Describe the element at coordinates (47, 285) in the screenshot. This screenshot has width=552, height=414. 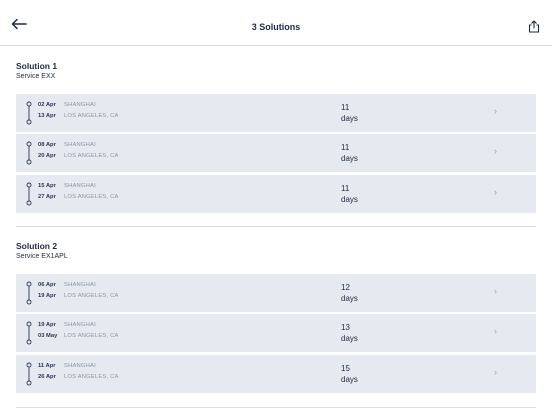
I see `departure-date: 06 Apr` at that location.